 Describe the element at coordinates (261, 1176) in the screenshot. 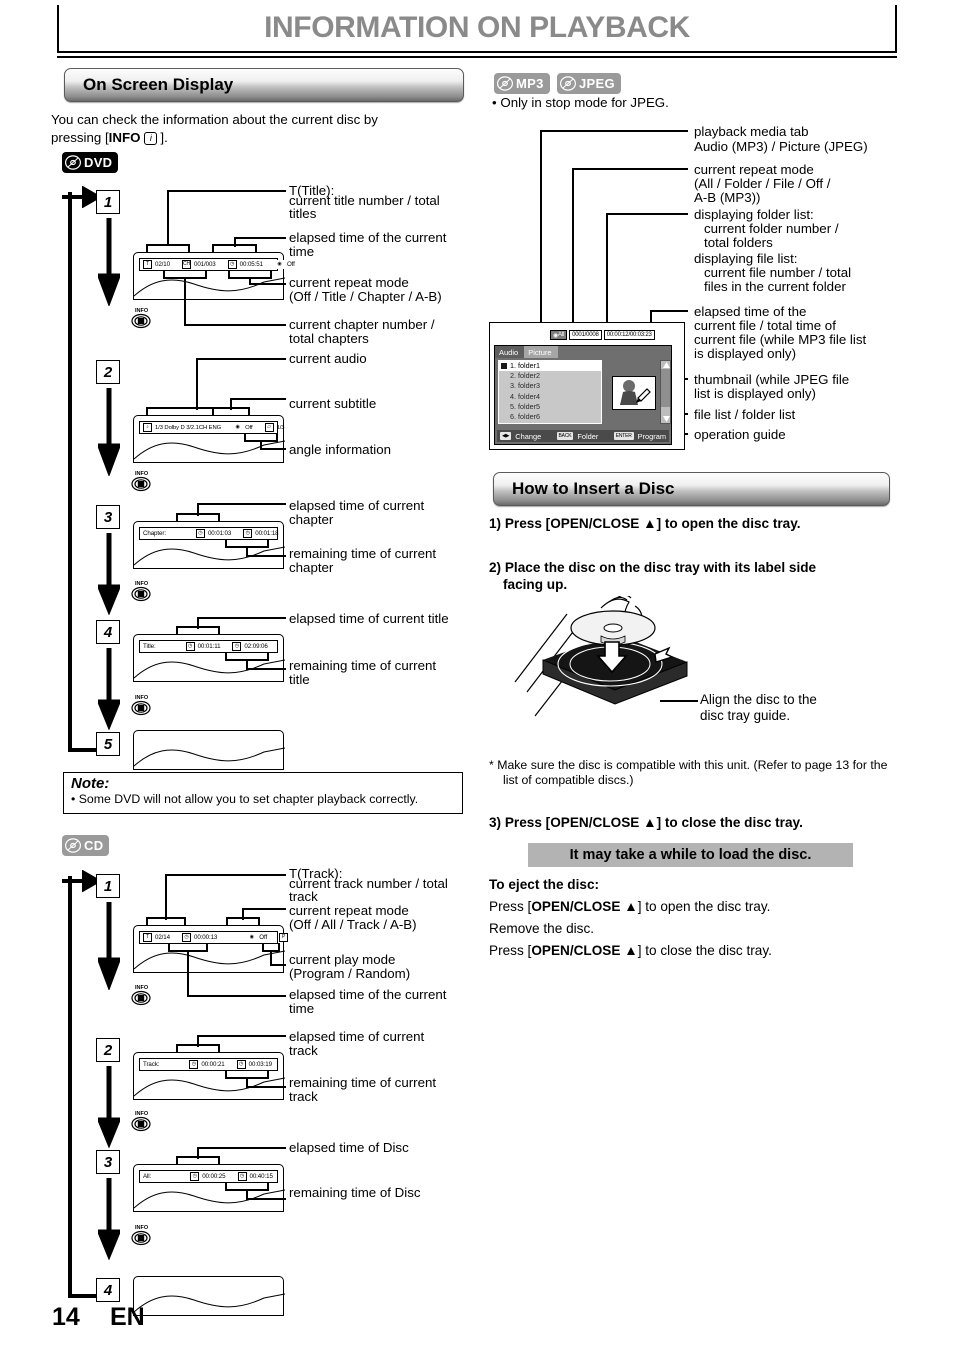

I see `cd-step3-remaining: 00:40:15` at that location.